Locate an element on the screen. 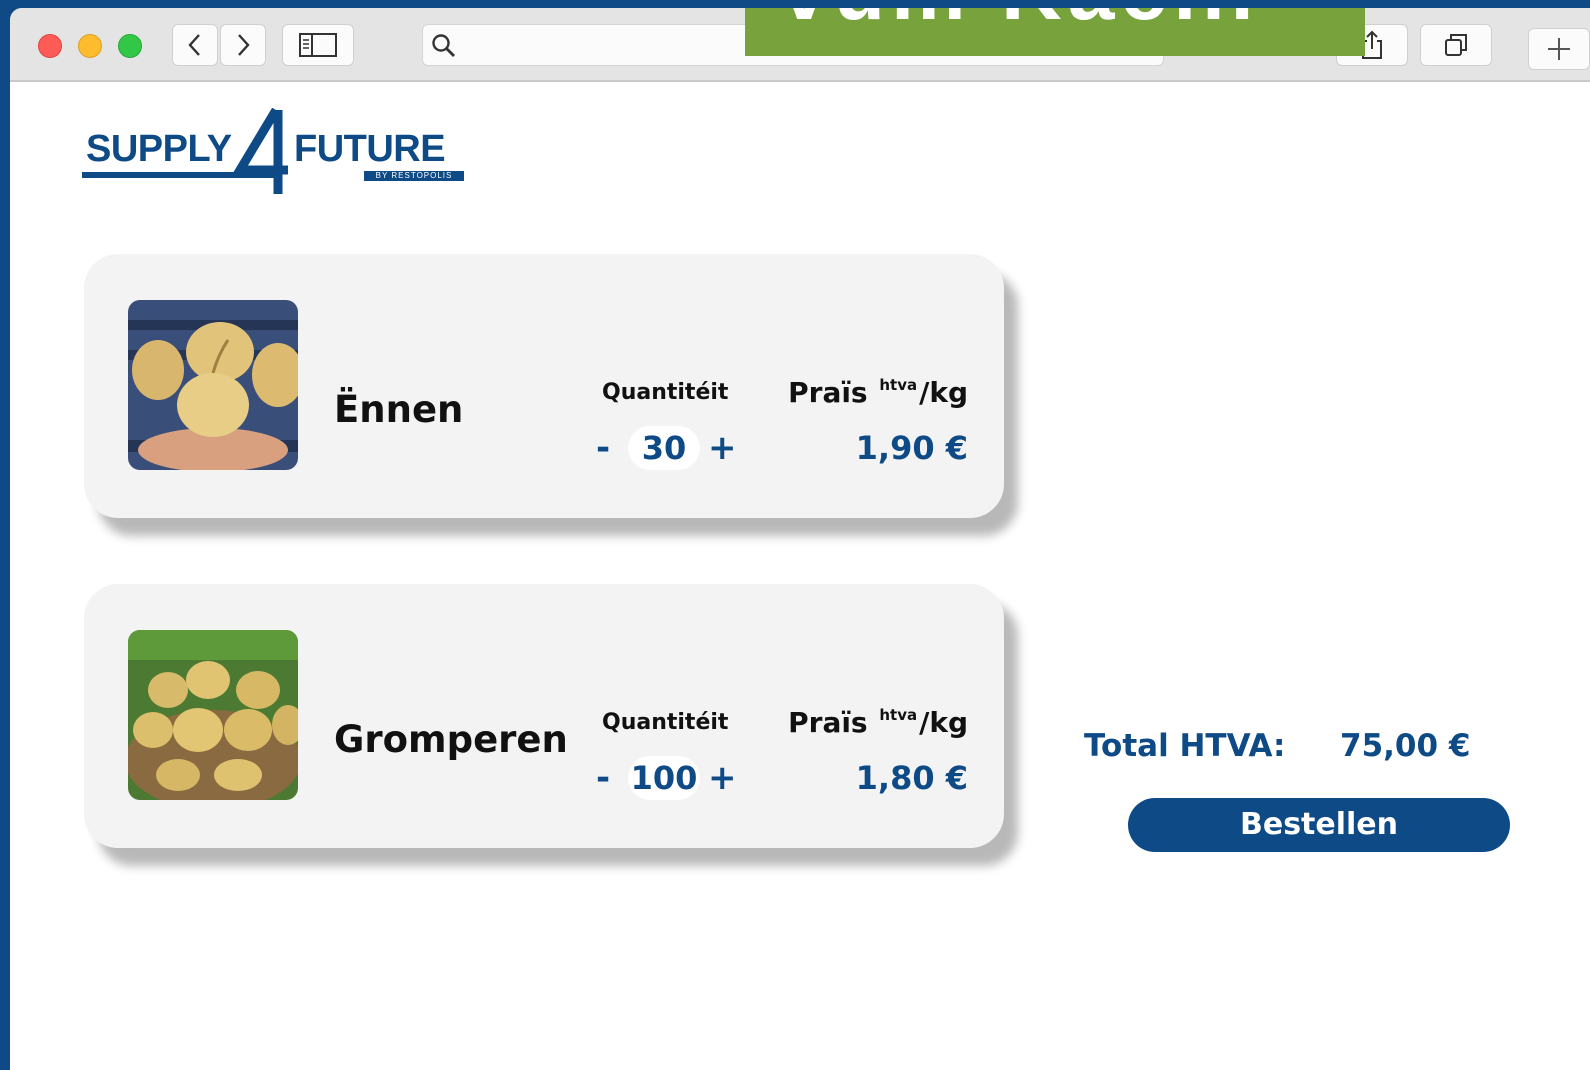 Image resolution: width=1590 pixels, height=1070 pixels. forward-icon is located at coordinates (244, 45).